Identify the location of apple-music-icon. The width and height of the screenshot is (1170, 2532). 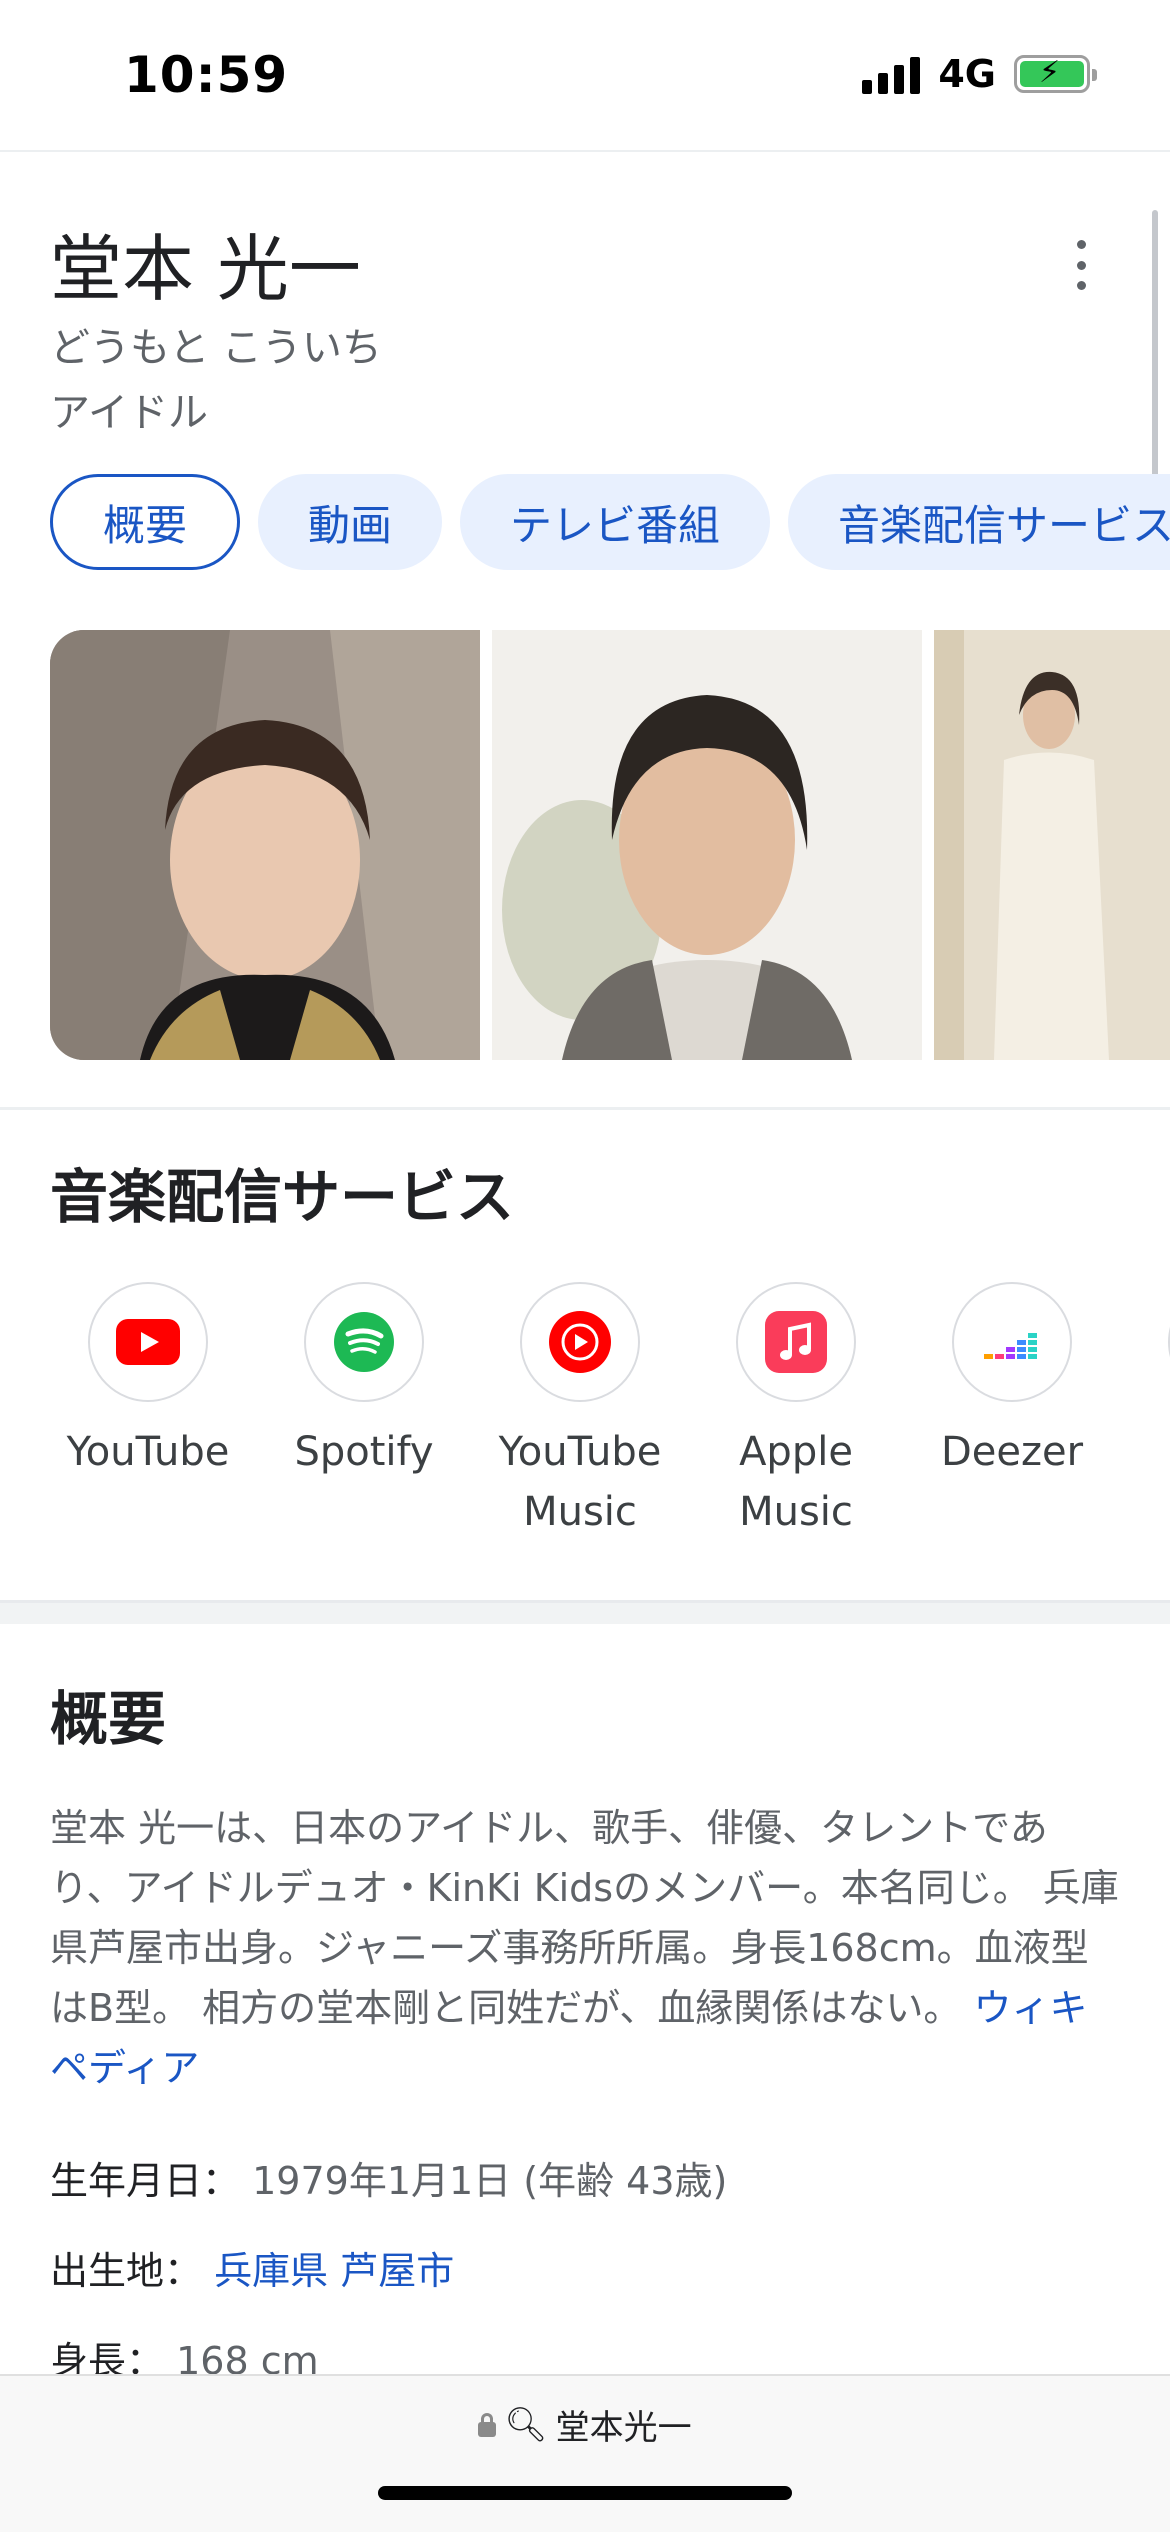
(796, 1342).